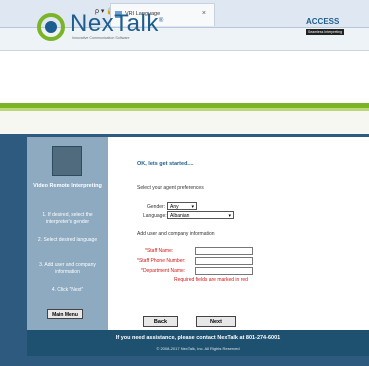 The height and width of the screenshot is (366, 369). I want to click on main-menu-button: Main Menu, so click(65, 314).